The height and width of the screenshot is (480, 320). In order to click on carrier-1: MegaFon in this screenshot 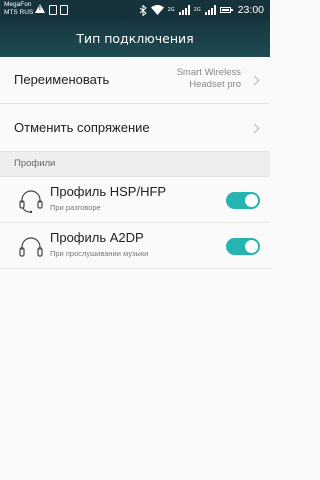, I will do `click(18, 4)`.